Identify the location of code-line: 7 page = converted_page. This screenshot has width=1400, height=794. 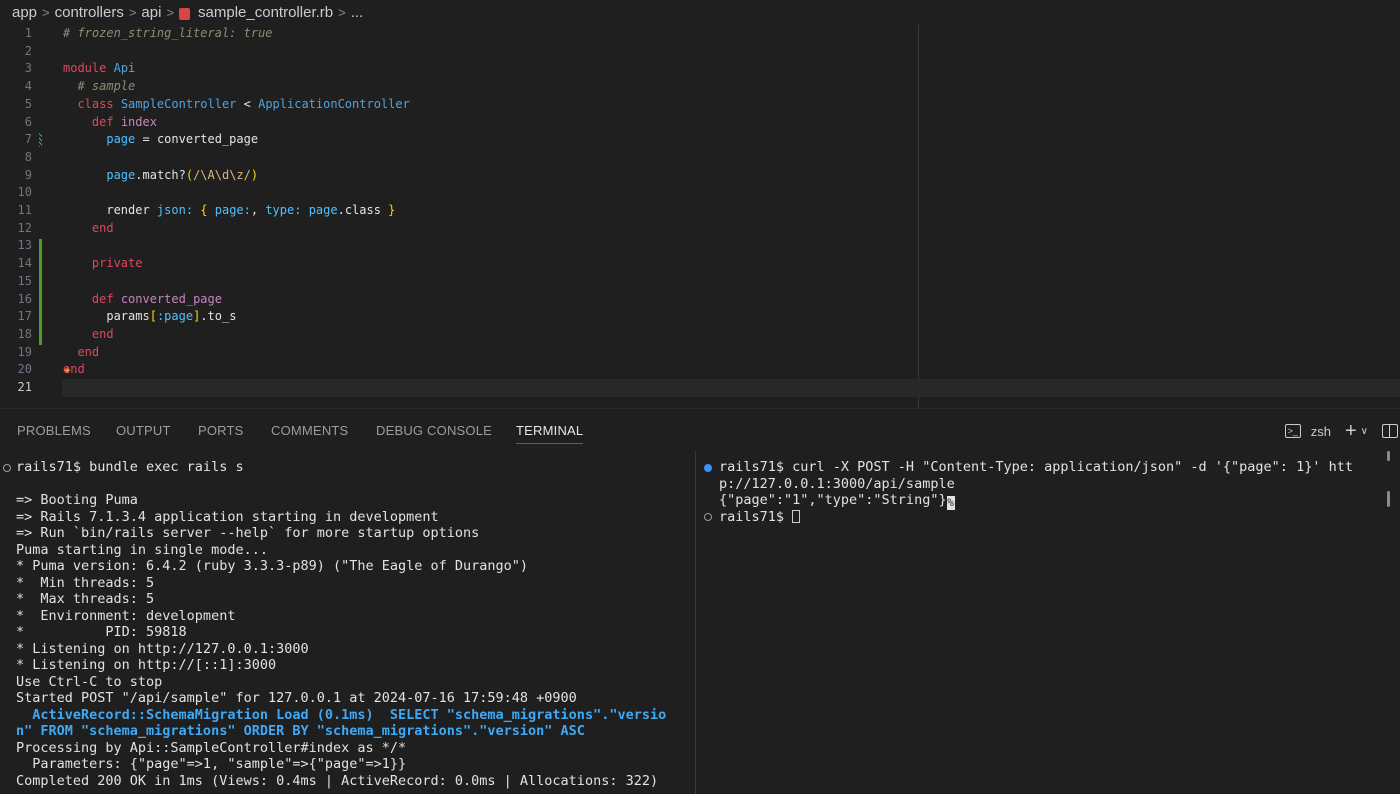
(700, 140).